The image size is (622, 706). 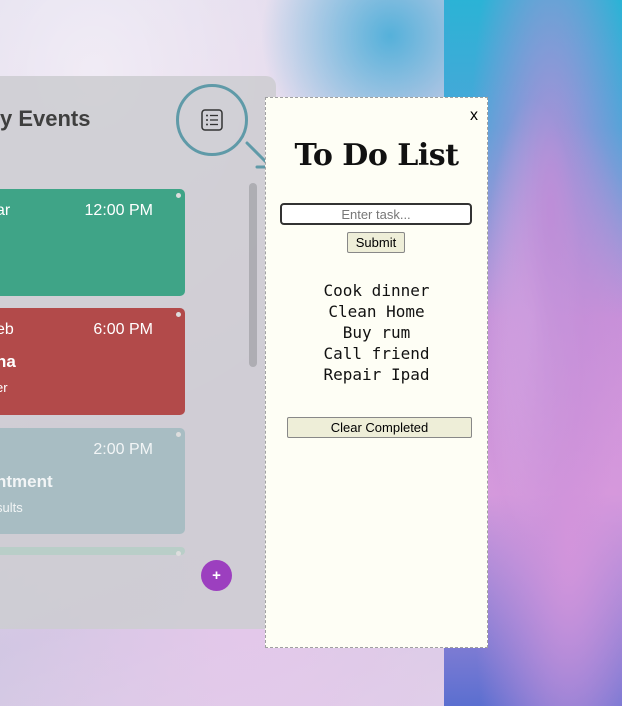 I want to click on todo-item: Buy rum, so click(x=376, y=332).